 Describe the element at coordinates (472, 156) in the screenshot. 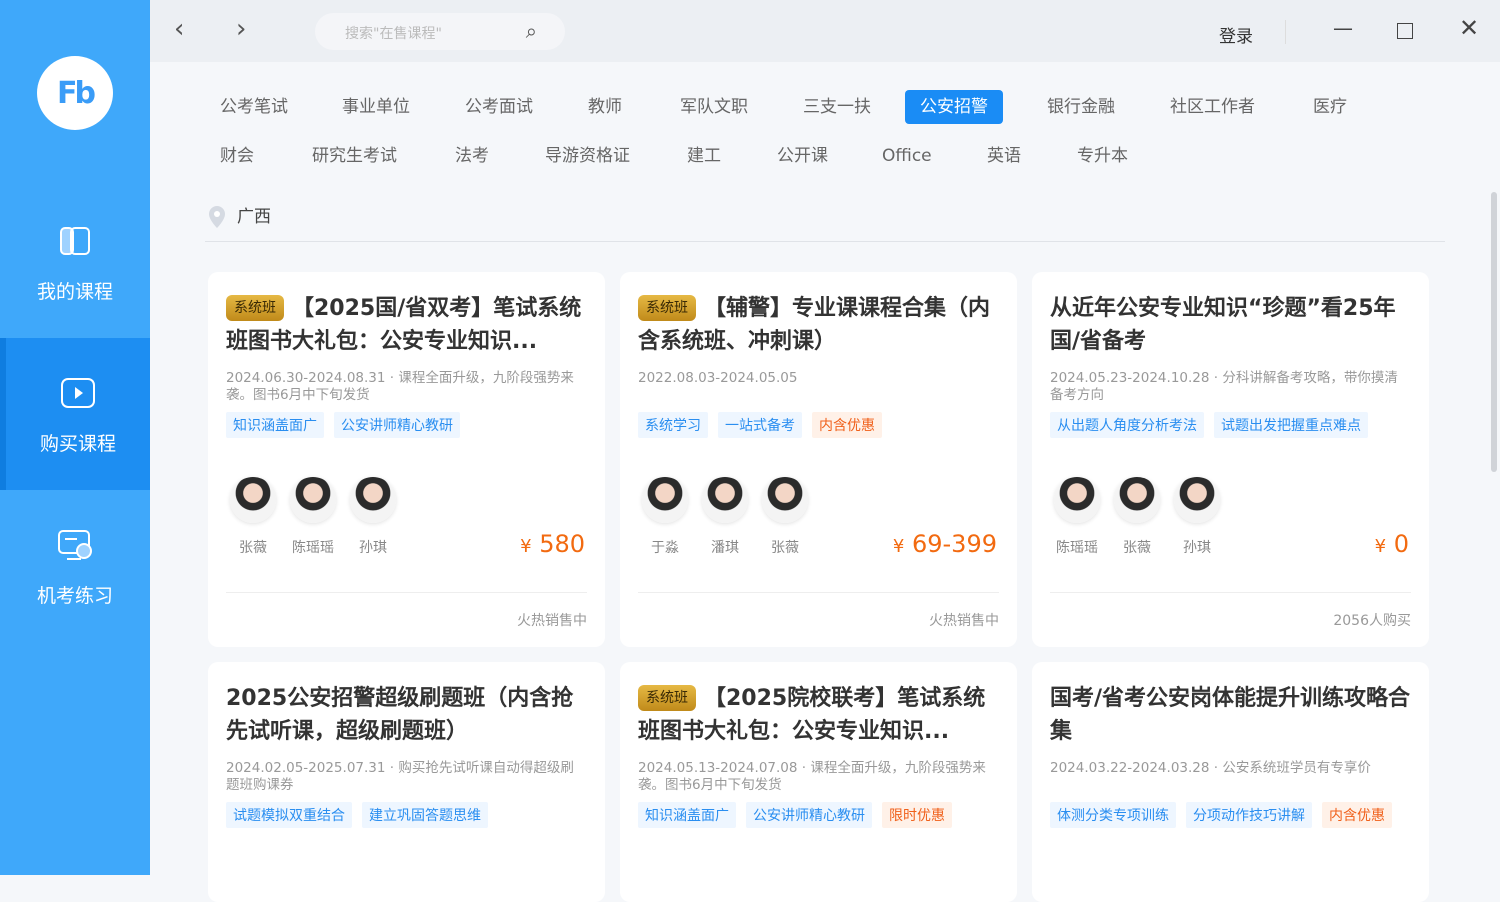

I see `tab-category: 法考` at that location.